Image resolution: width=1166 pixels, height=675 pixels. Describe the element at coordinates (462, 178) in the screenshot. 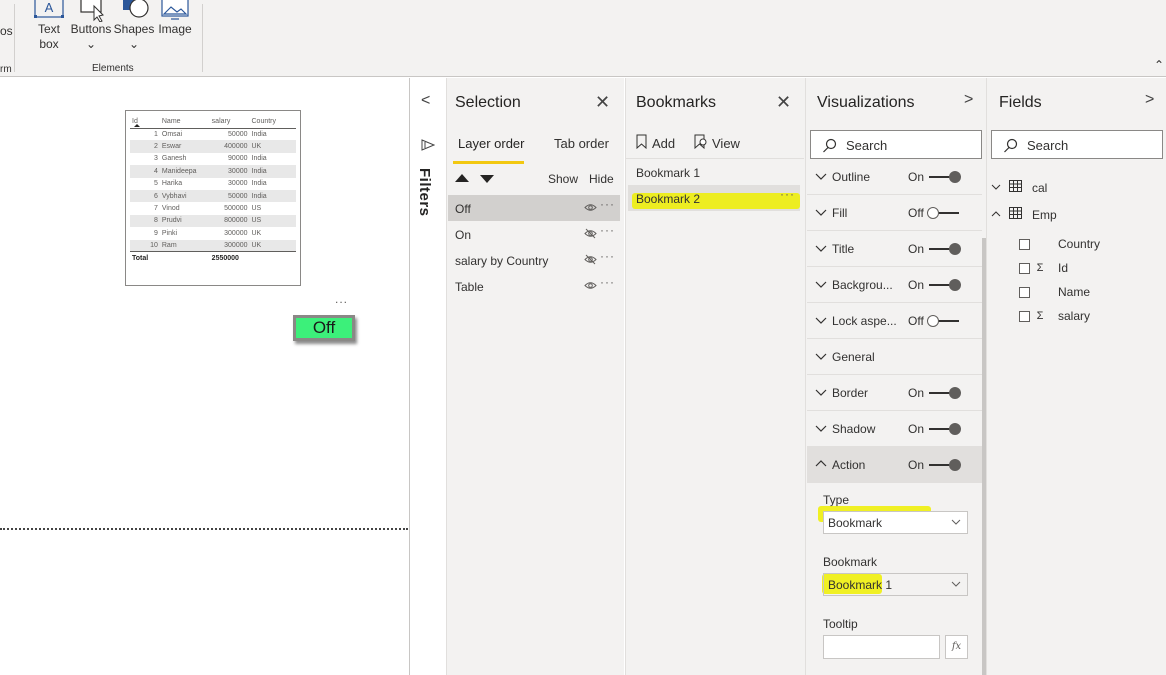

I see `move-up-icon` at that location.